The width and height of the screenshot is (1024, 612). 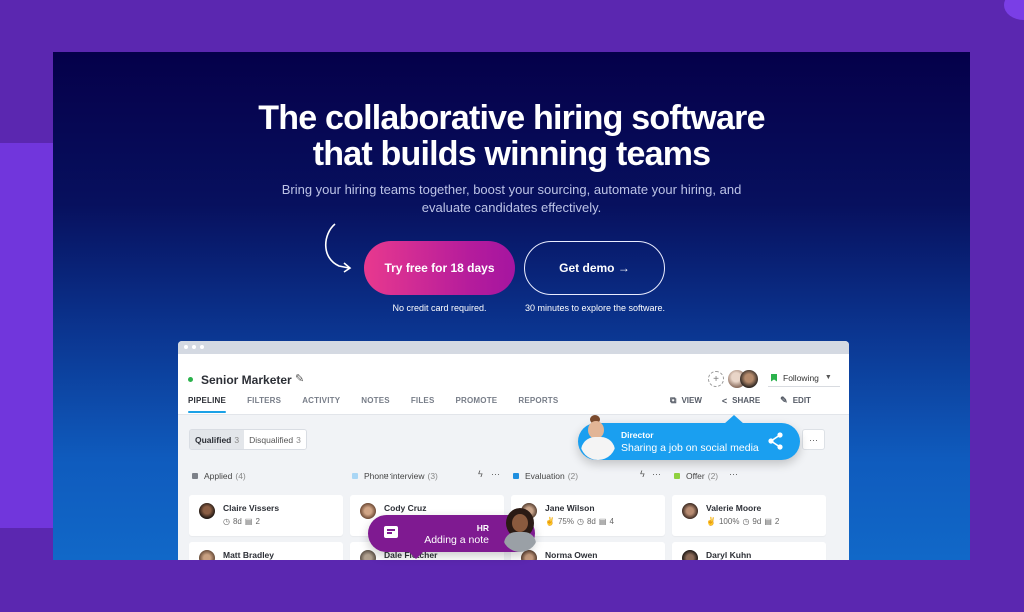 What do you see at coordinates (423, 404) in the screenshot?
I see `tab-files: FILES` at bounding box center [423, 404].